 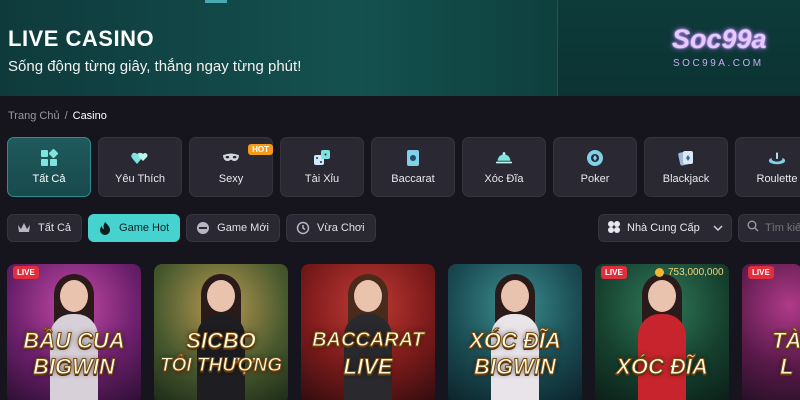 I want to click on brand-panel: Soc99a SOC99A.COM, so click(x=678, y=48).